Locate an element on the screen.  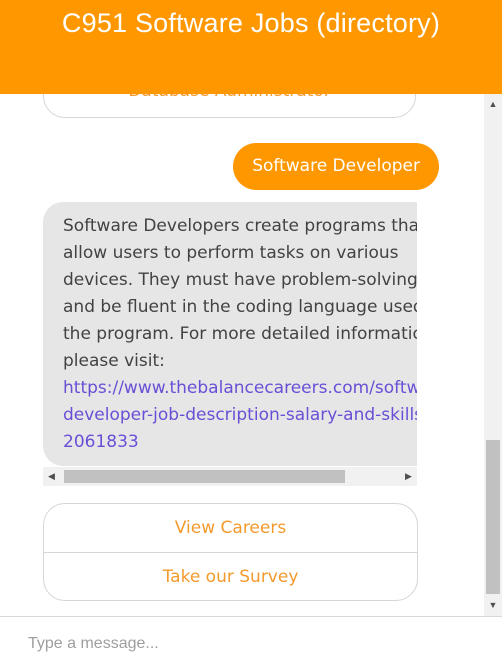
page-title: C951 Software Jobs (directory) is located at coordinates (251, 23).